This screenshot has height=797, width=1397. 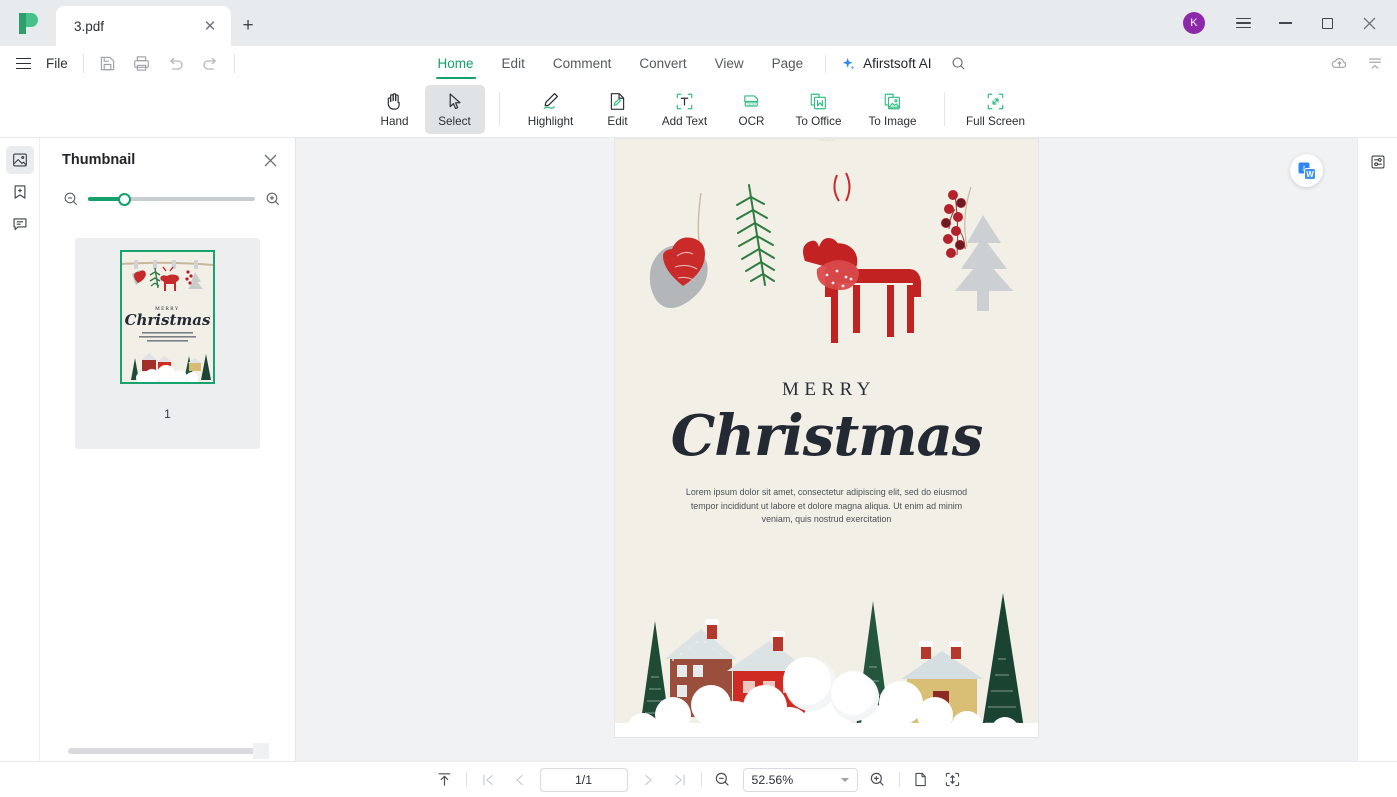 What do you see at coordinates (680, 780) in the screenshot?
I see `last-page-icon` at bounding box center [680, 780].